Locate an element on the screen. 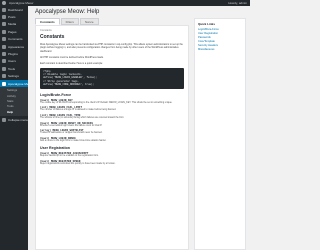 The image size is (320, 250). menu-item-dashboard: Dashboard is located at coordinates (14, 9).